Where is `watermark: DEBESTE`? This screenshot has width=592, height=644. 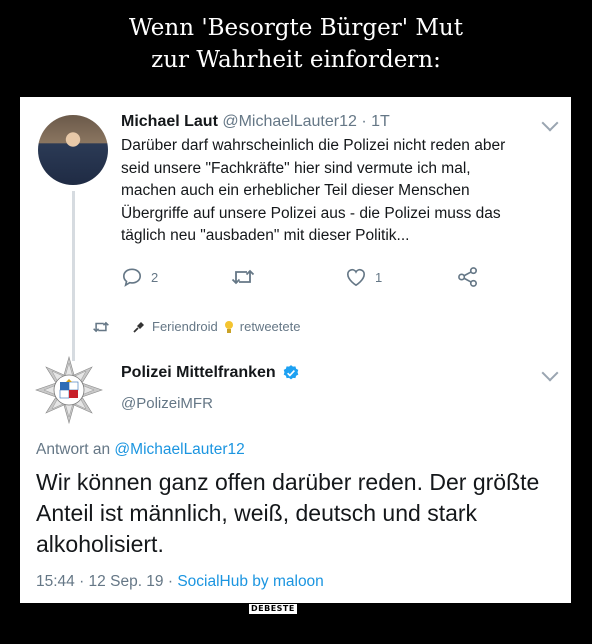 watermark: DEBESTE is located at coordinates (273, 609).